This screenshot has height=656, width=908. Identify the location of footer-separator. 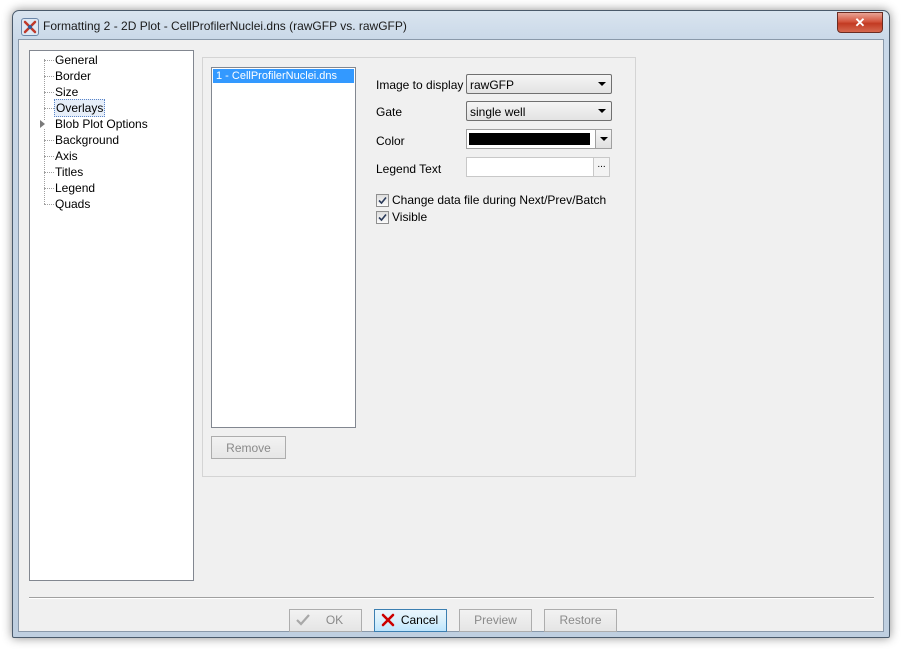
(451, 598).